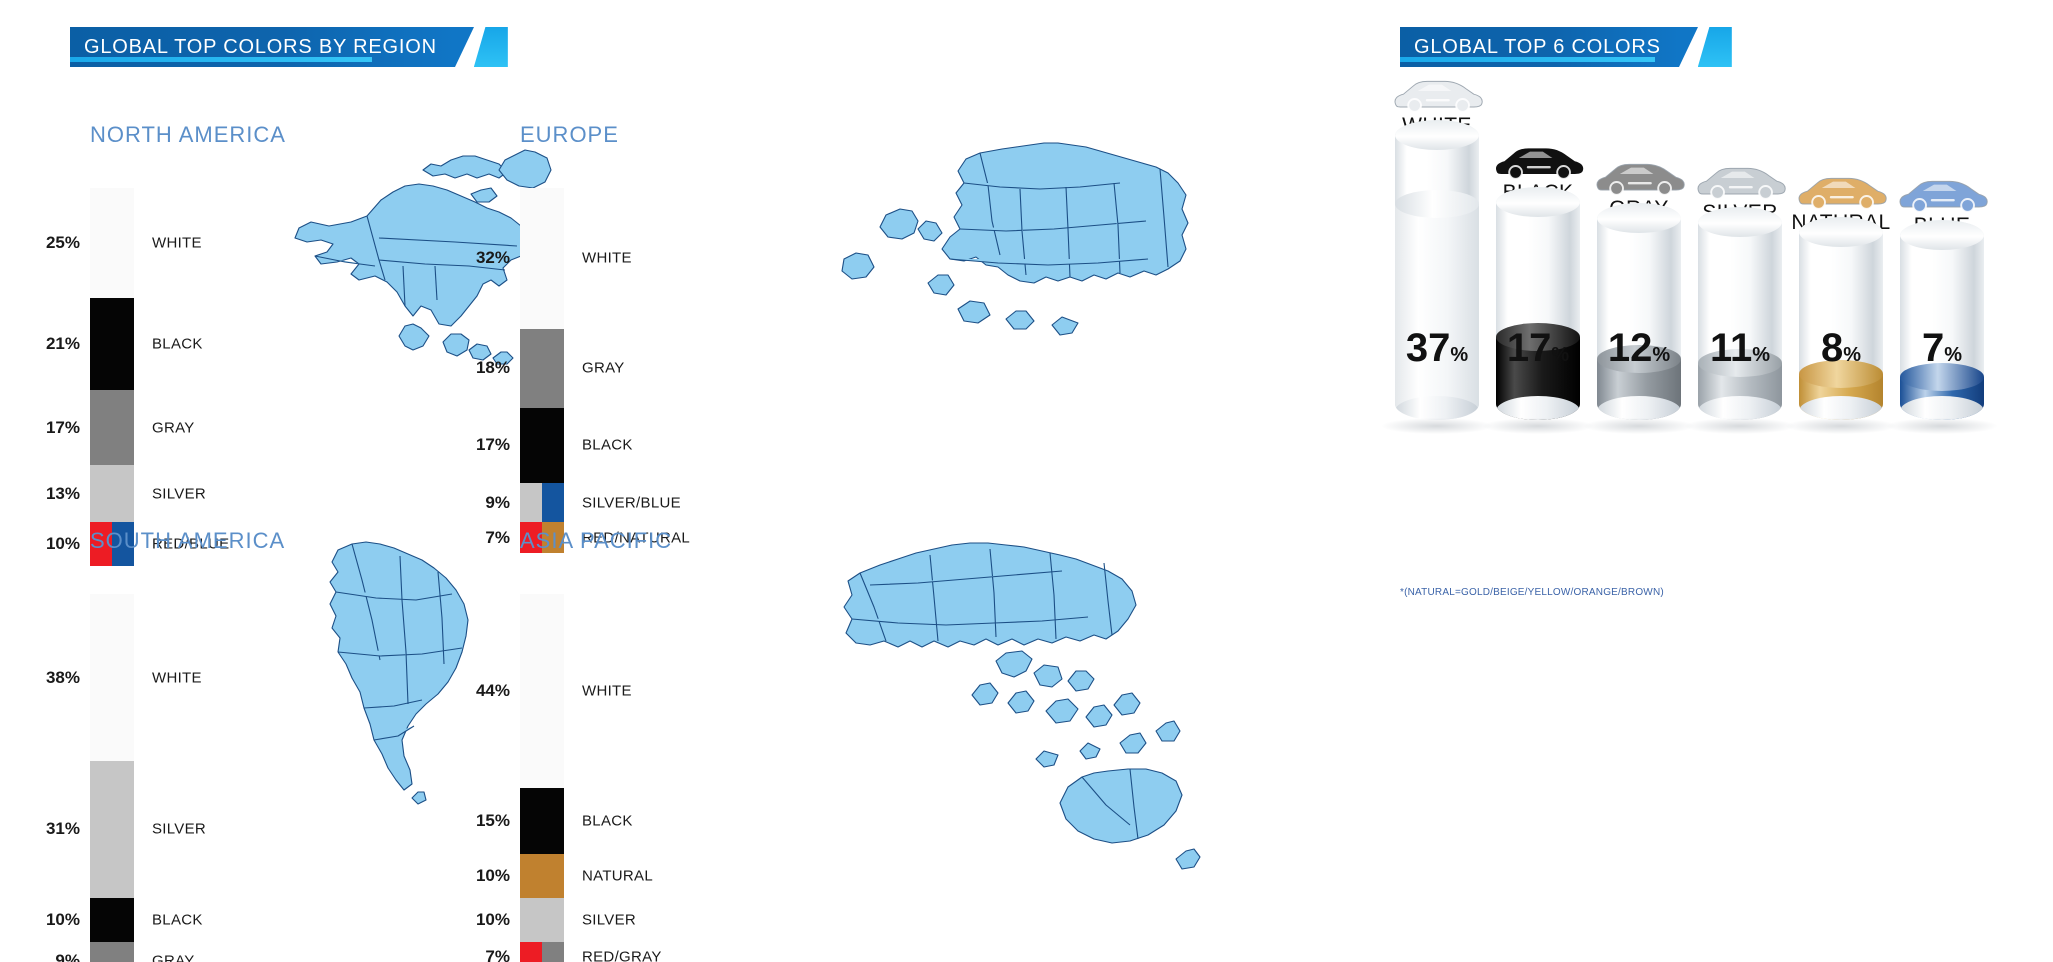 The image size is (2053, 962). I want to click on legend-percent: 7%, so click(497, 954).